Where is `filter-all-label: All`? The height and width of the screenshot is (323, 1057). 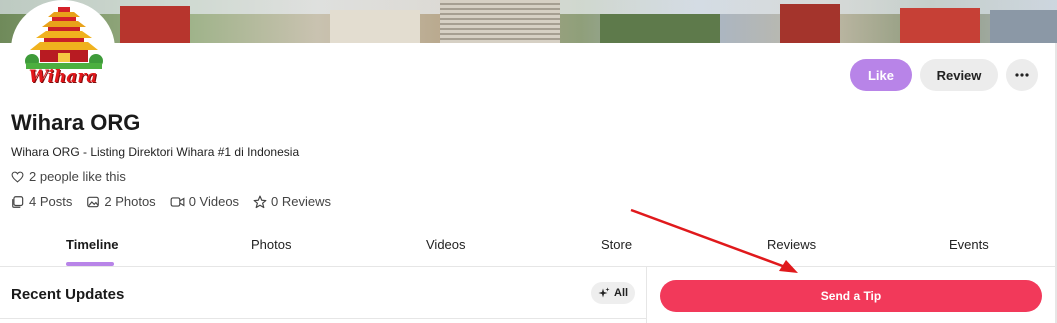
filter-all-label: All is located at coordinates (621, 293).